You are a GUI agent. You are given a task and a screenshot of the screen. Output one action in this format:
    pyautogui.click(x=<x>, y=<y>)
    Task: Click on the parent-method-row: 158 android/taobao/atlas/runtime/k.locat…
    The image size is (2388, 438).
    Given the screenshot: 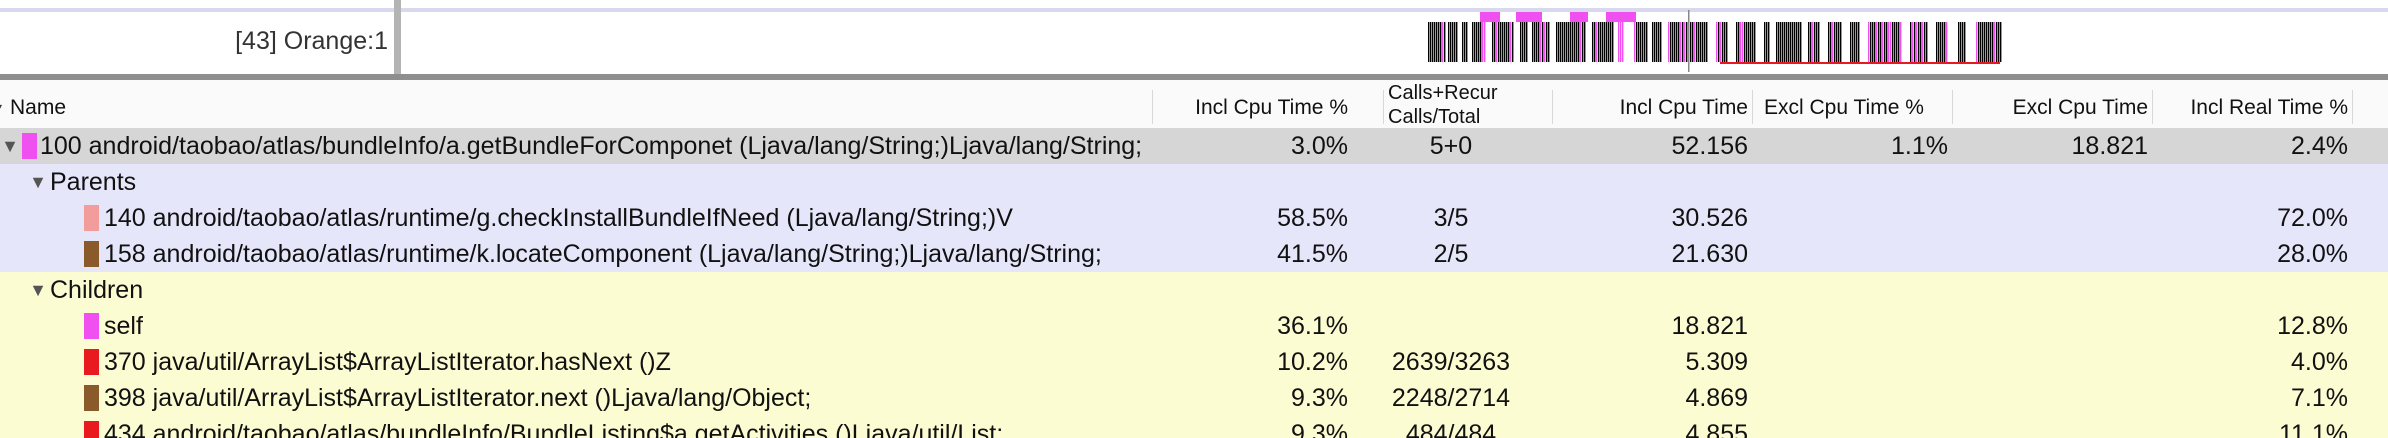 What is the action you would take?
    pyautogui.click(x=1194, y=254)
    